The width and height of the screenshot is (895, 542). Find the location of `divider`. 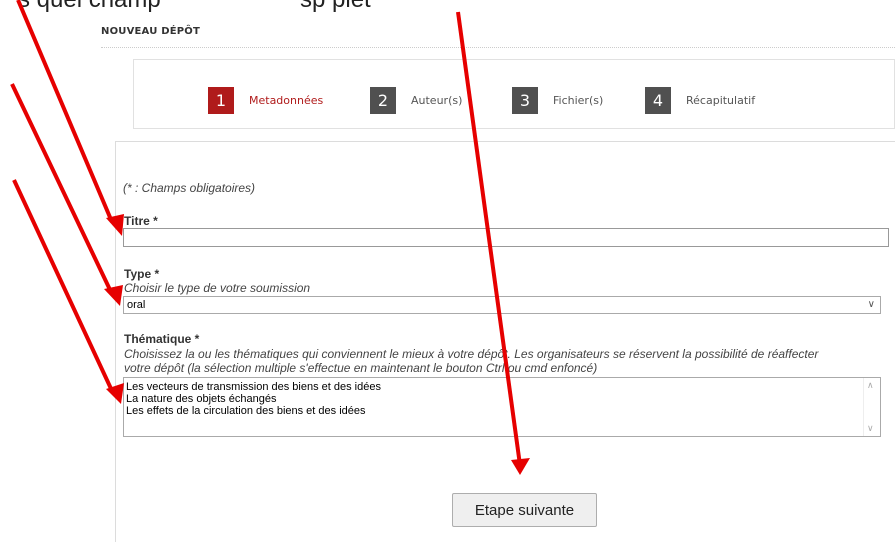

divider is located at coordinates (498, 47).